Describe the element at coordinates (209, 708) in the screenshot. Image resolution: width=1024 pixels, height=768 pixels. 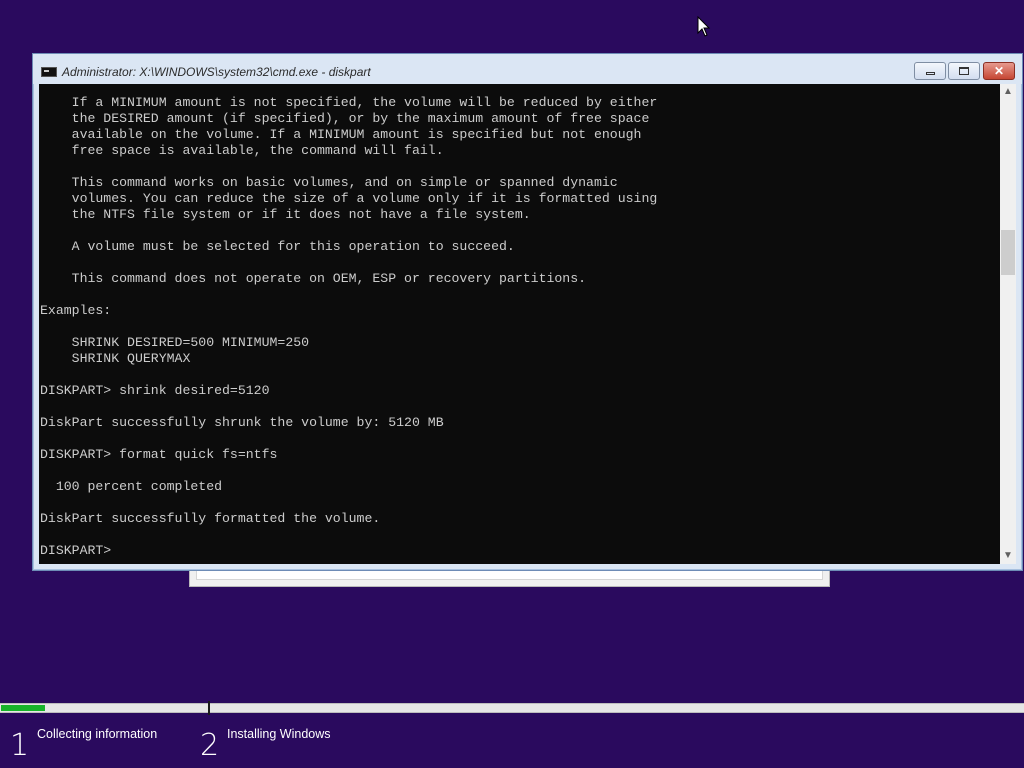
I see `progress-step-divider` at that location.